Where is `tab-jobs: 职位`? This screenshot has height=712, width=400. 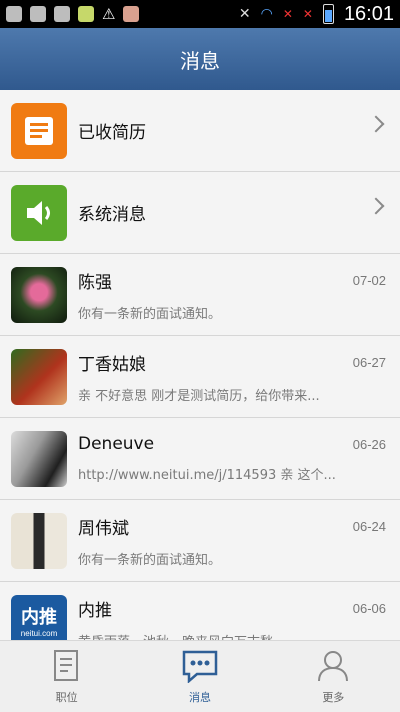
tab-jobs: 职位 is located at coordinates (66, 676).